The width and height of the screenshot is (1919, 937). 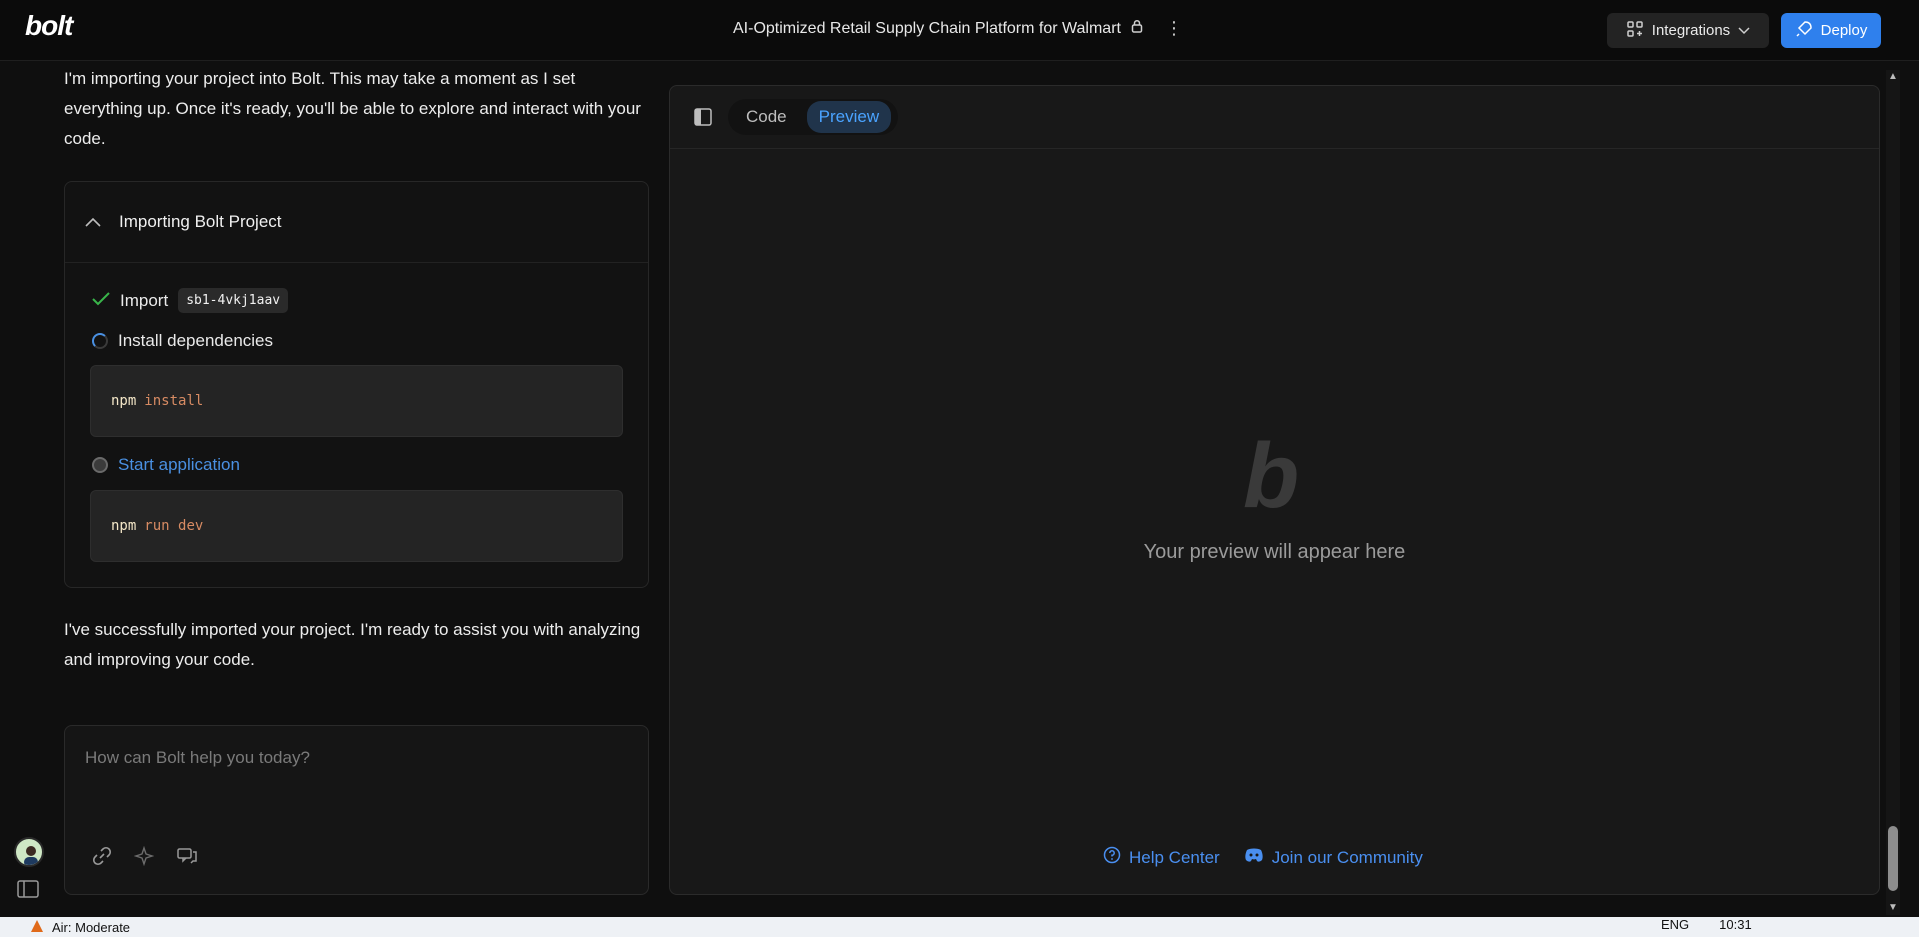 I want to click on panel-header: Importing Bolt Project, so click(x=356, y=222).